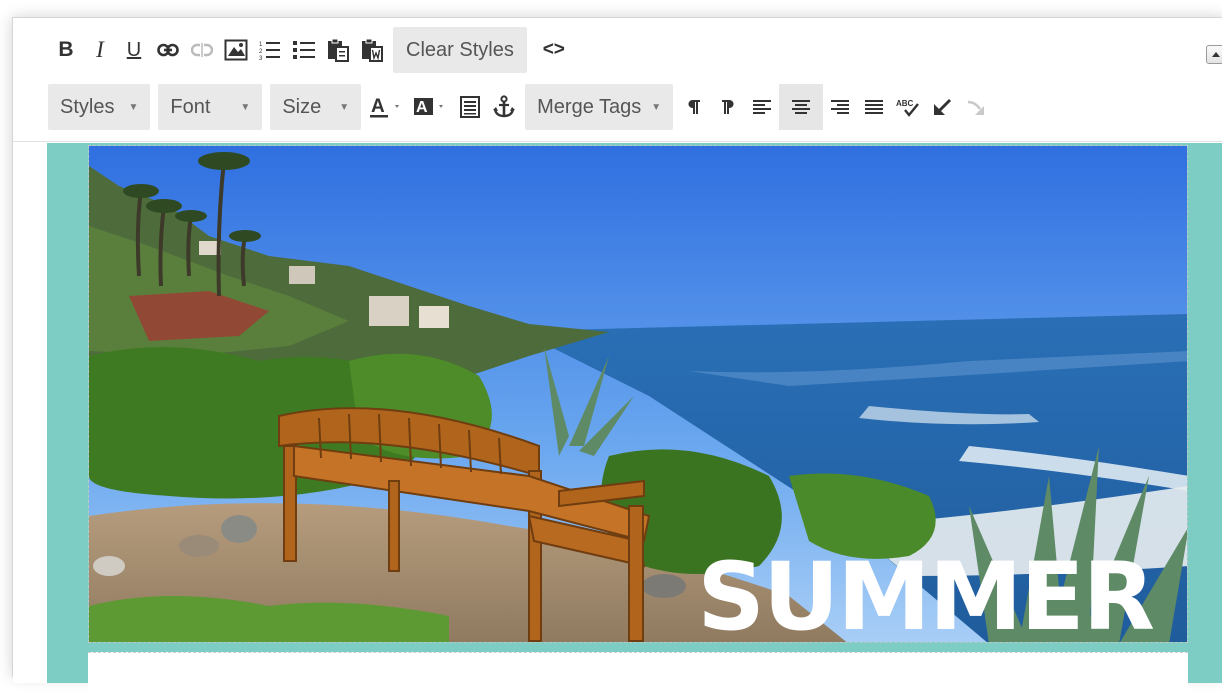 The width and height of the screenshot is (1222, 692). I want to click on paste-icon, so click(338, 50).